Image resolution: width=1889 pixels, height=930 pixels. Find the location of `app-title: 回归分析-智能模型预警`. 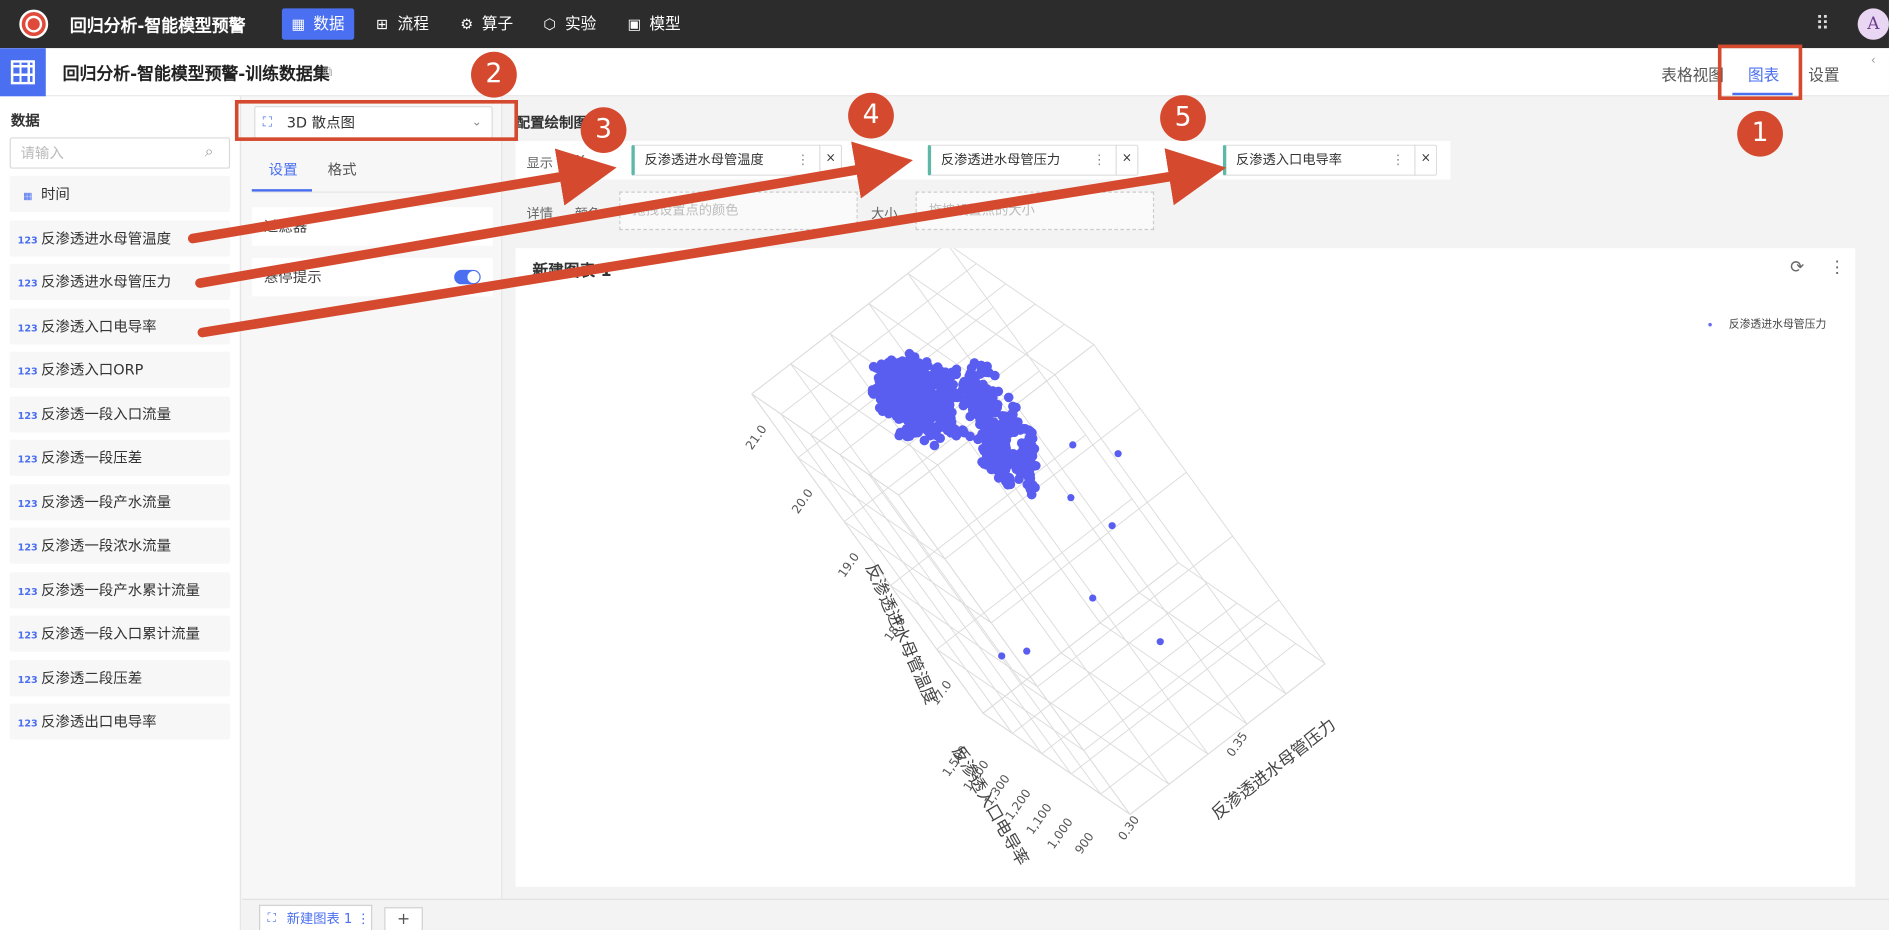

app-title: 回归分析-智能模型预警 is located at coordinates (157, 26).